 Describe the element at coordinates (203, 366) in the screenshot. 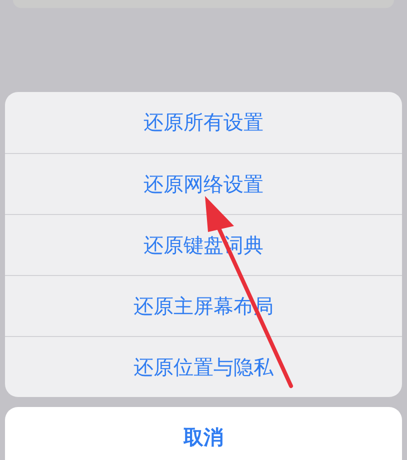

I see `menu-item: 还原位置与隐私` at that location.